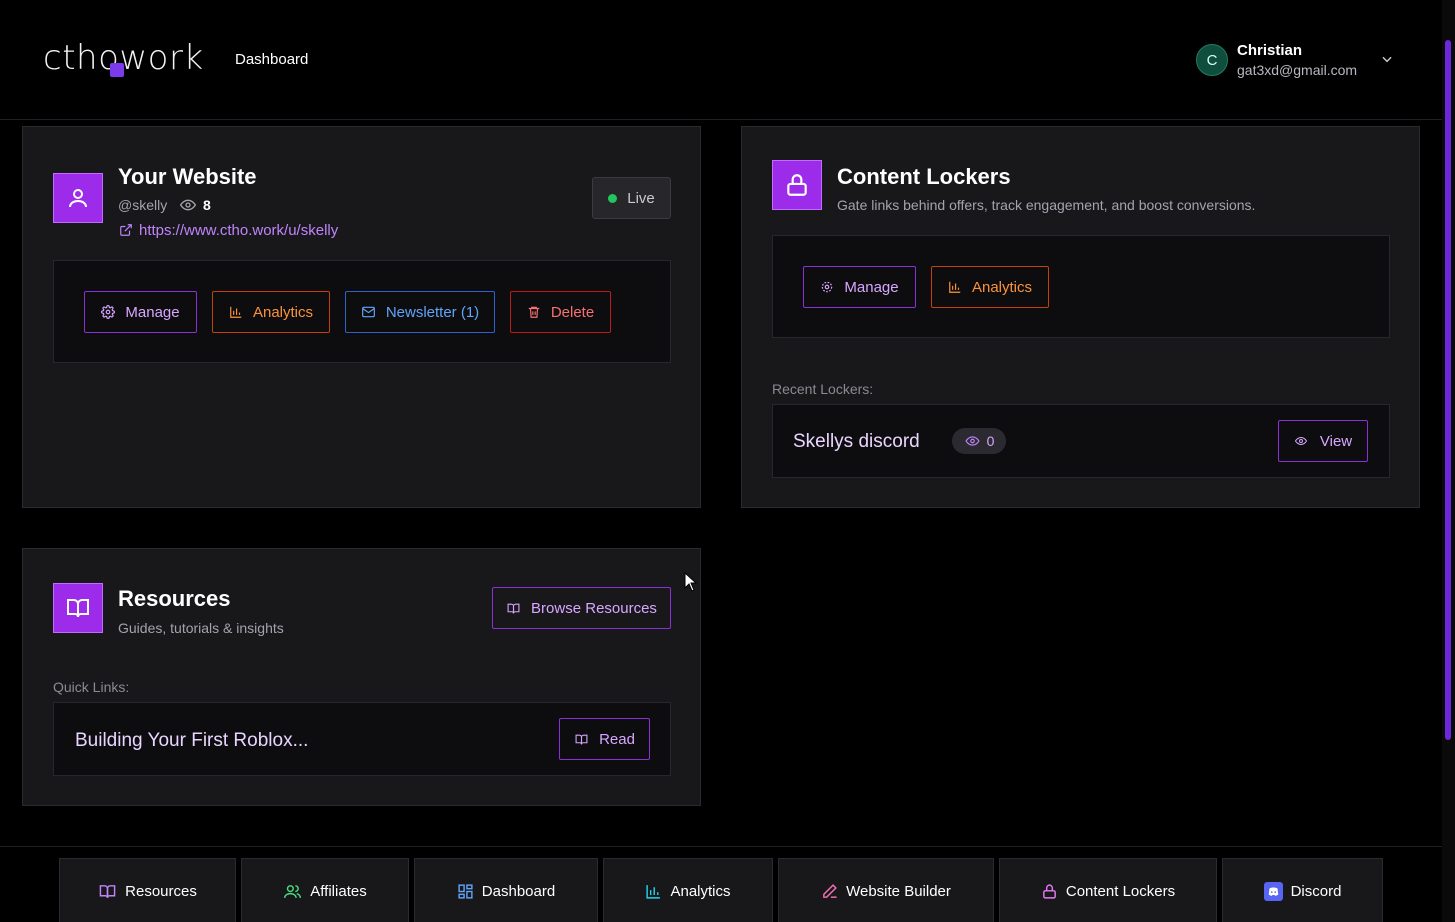 This screenshot has height=922, width=1455. I want to click on view-label: View, so click(1336, 441).